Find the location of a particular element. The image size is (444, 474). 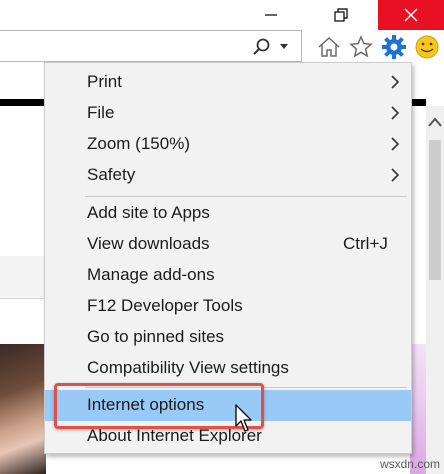

menu-item-f12-developer-tools: F12 Developer Tools is located at coordinates (228, 306).